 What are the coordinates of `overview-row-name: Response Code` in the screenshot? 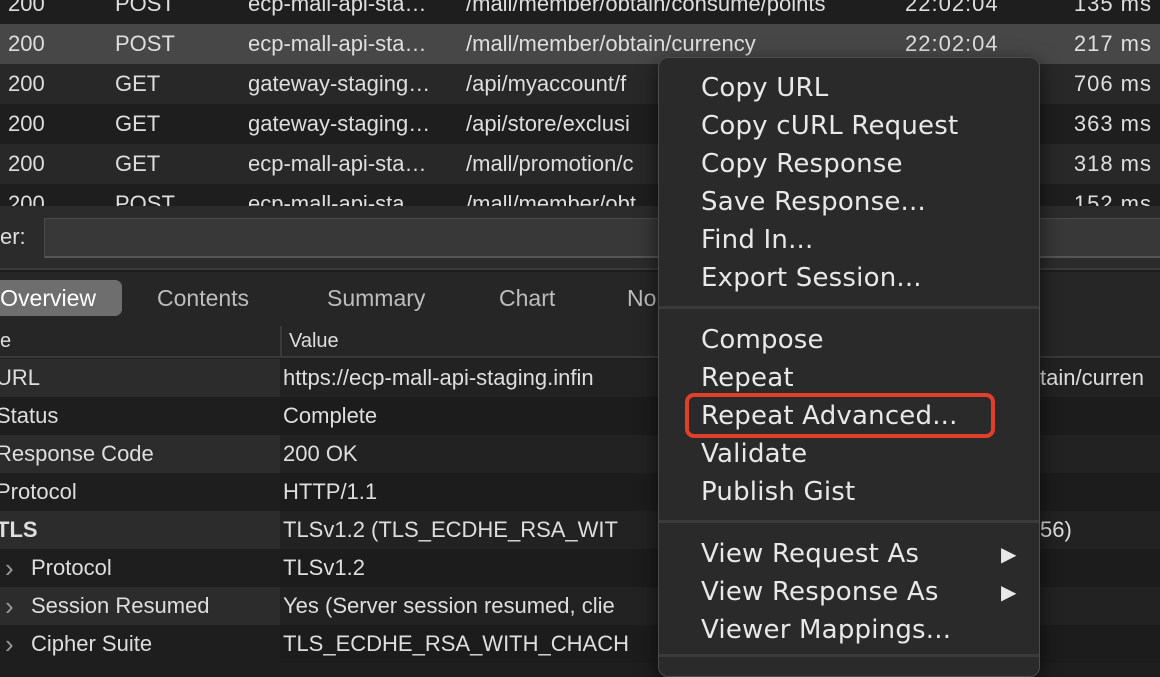 It's located at (140, 454).